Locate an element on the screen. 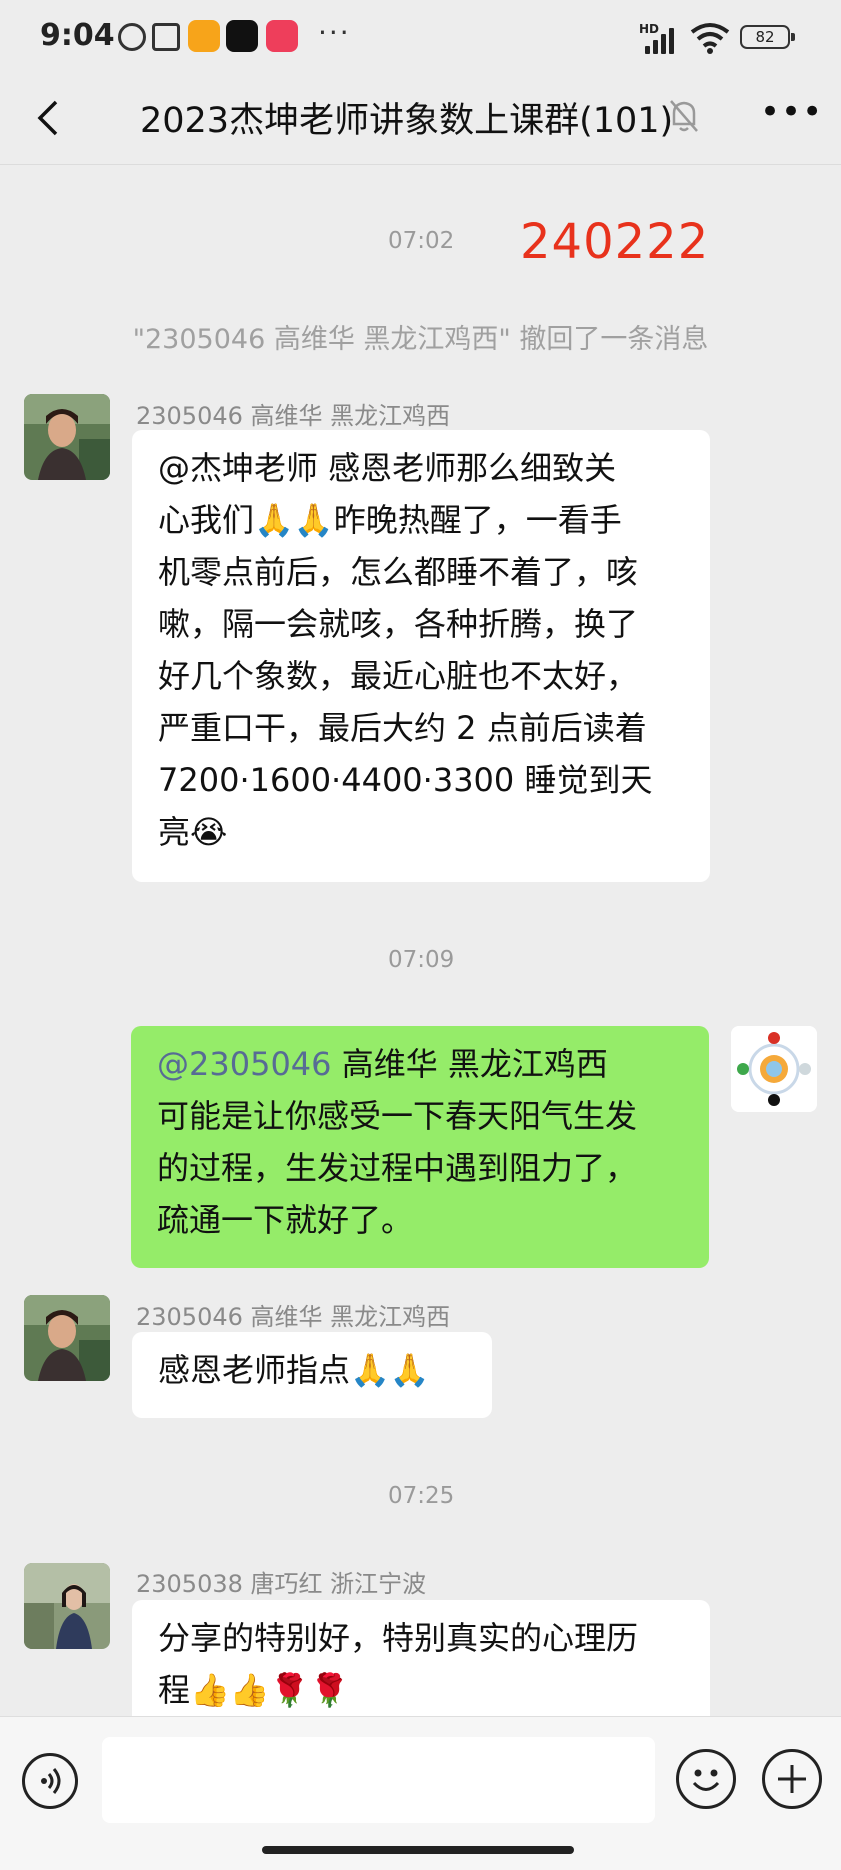 The image size is (841, 1870). more-options-icon: ••• is located at coordinates (791, 112).